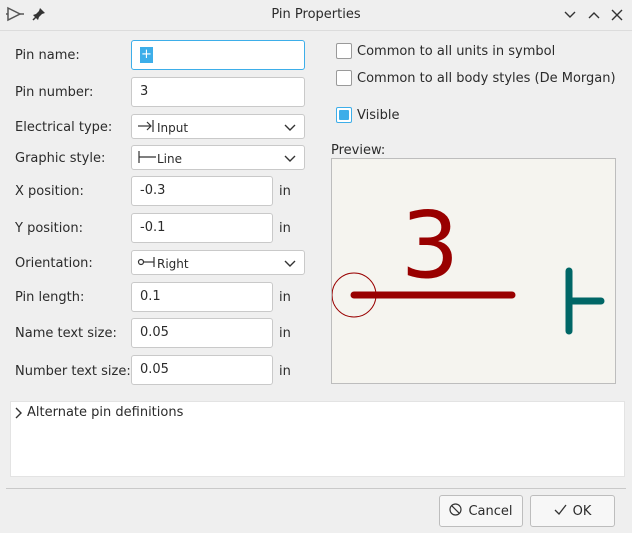 The image size is (632, 533). What do you see at coordinates (490, 511) in the screenshot?
I see `cancel-label: Cancel` at bounding box center [490, 511].